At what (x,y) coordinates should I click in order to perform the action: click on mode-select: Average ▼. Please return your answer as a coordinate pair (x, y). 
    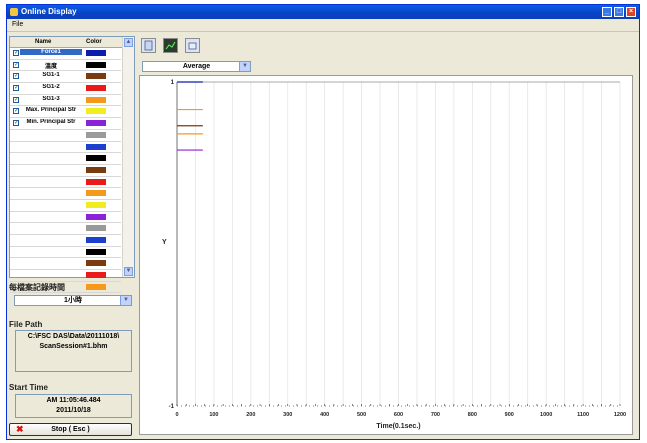
    Looking at the image, I should click on (196, 66).